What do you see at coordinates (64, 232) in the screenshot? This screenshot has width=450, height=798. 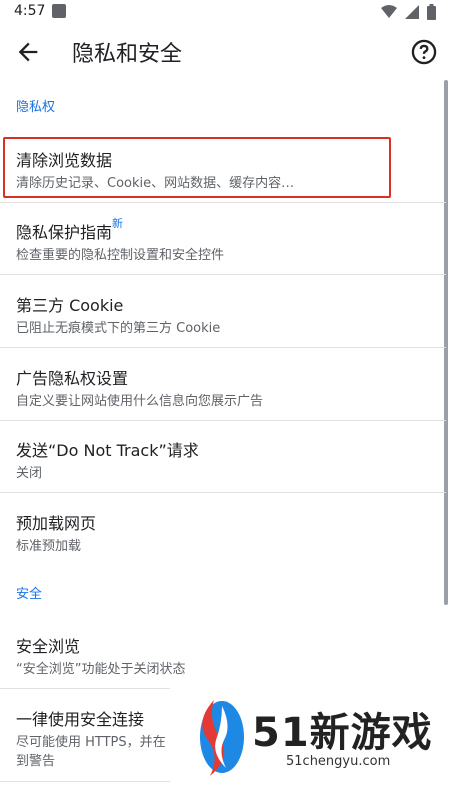 I see `row-title-text: 隐私保护指南` at bounding box center [64, 232].